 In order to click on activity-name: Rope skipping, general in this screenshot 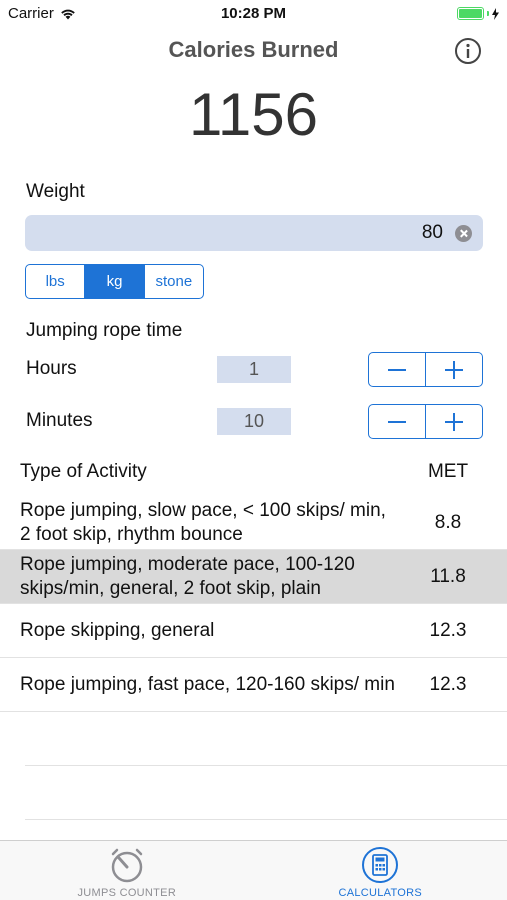, I will do `click(117, 630)`.